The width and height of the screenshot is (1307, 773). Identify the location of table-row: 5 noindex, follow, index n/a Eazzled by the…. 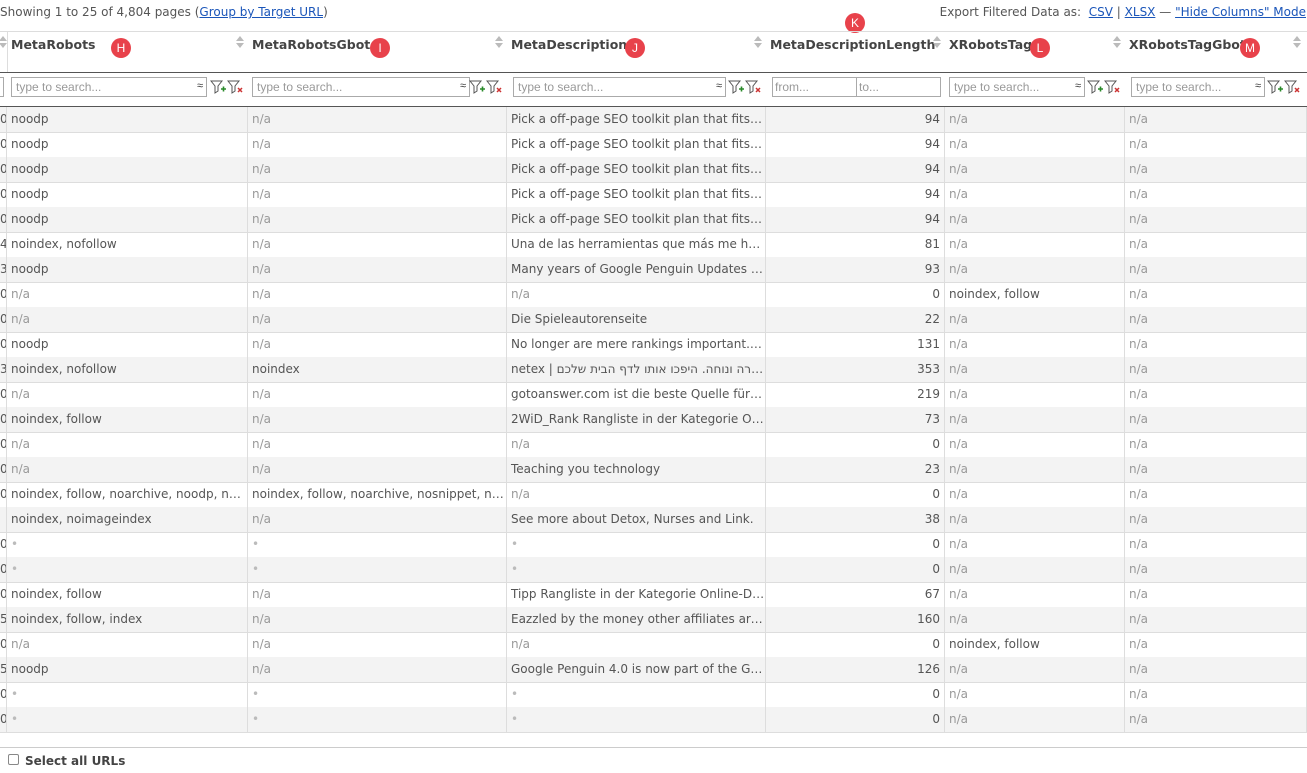
(653, 620).